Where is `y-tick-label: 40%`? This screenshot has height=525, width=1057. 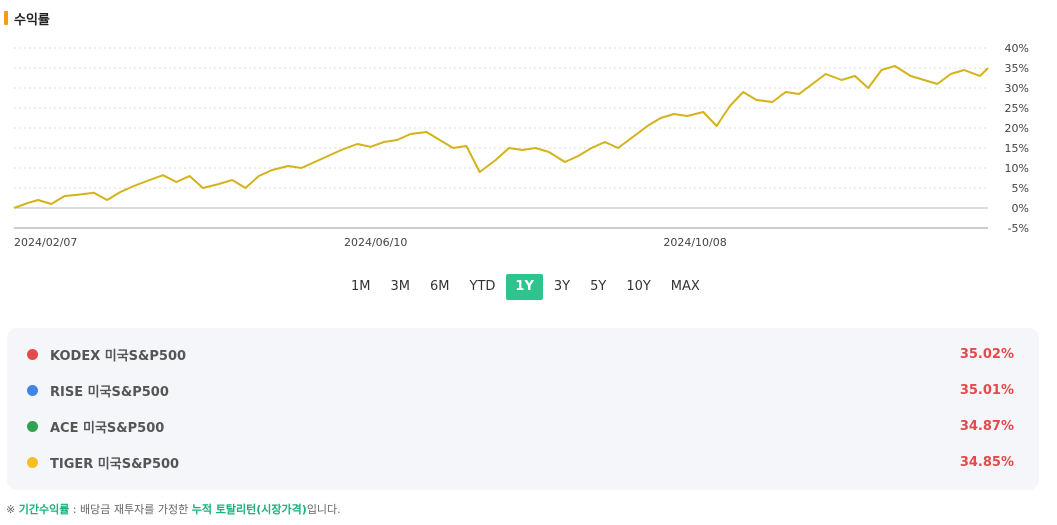
y-tick-label: 40% is located at coordinates (1017, 48).